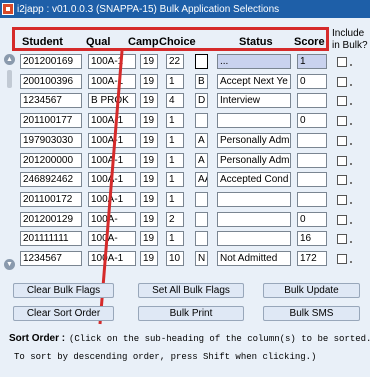 The image size is (370, 377). What do you see at coordinates (175, 219) in the screenshot?
I see `choice-field: 2` at bounding box center [175, 219].